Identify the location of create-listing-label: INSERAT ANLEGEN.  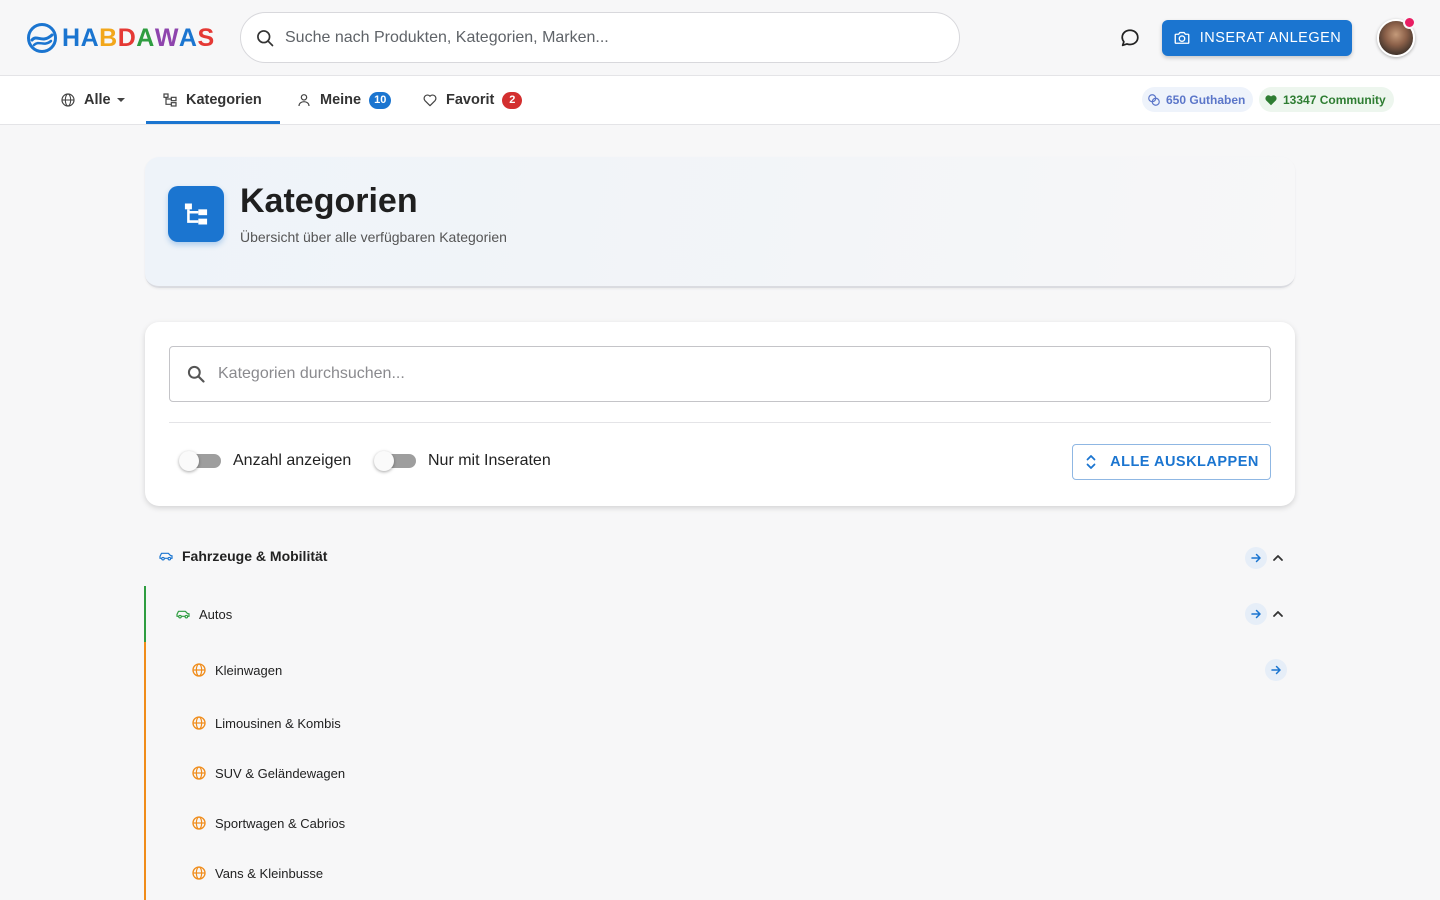
(1270, 38).